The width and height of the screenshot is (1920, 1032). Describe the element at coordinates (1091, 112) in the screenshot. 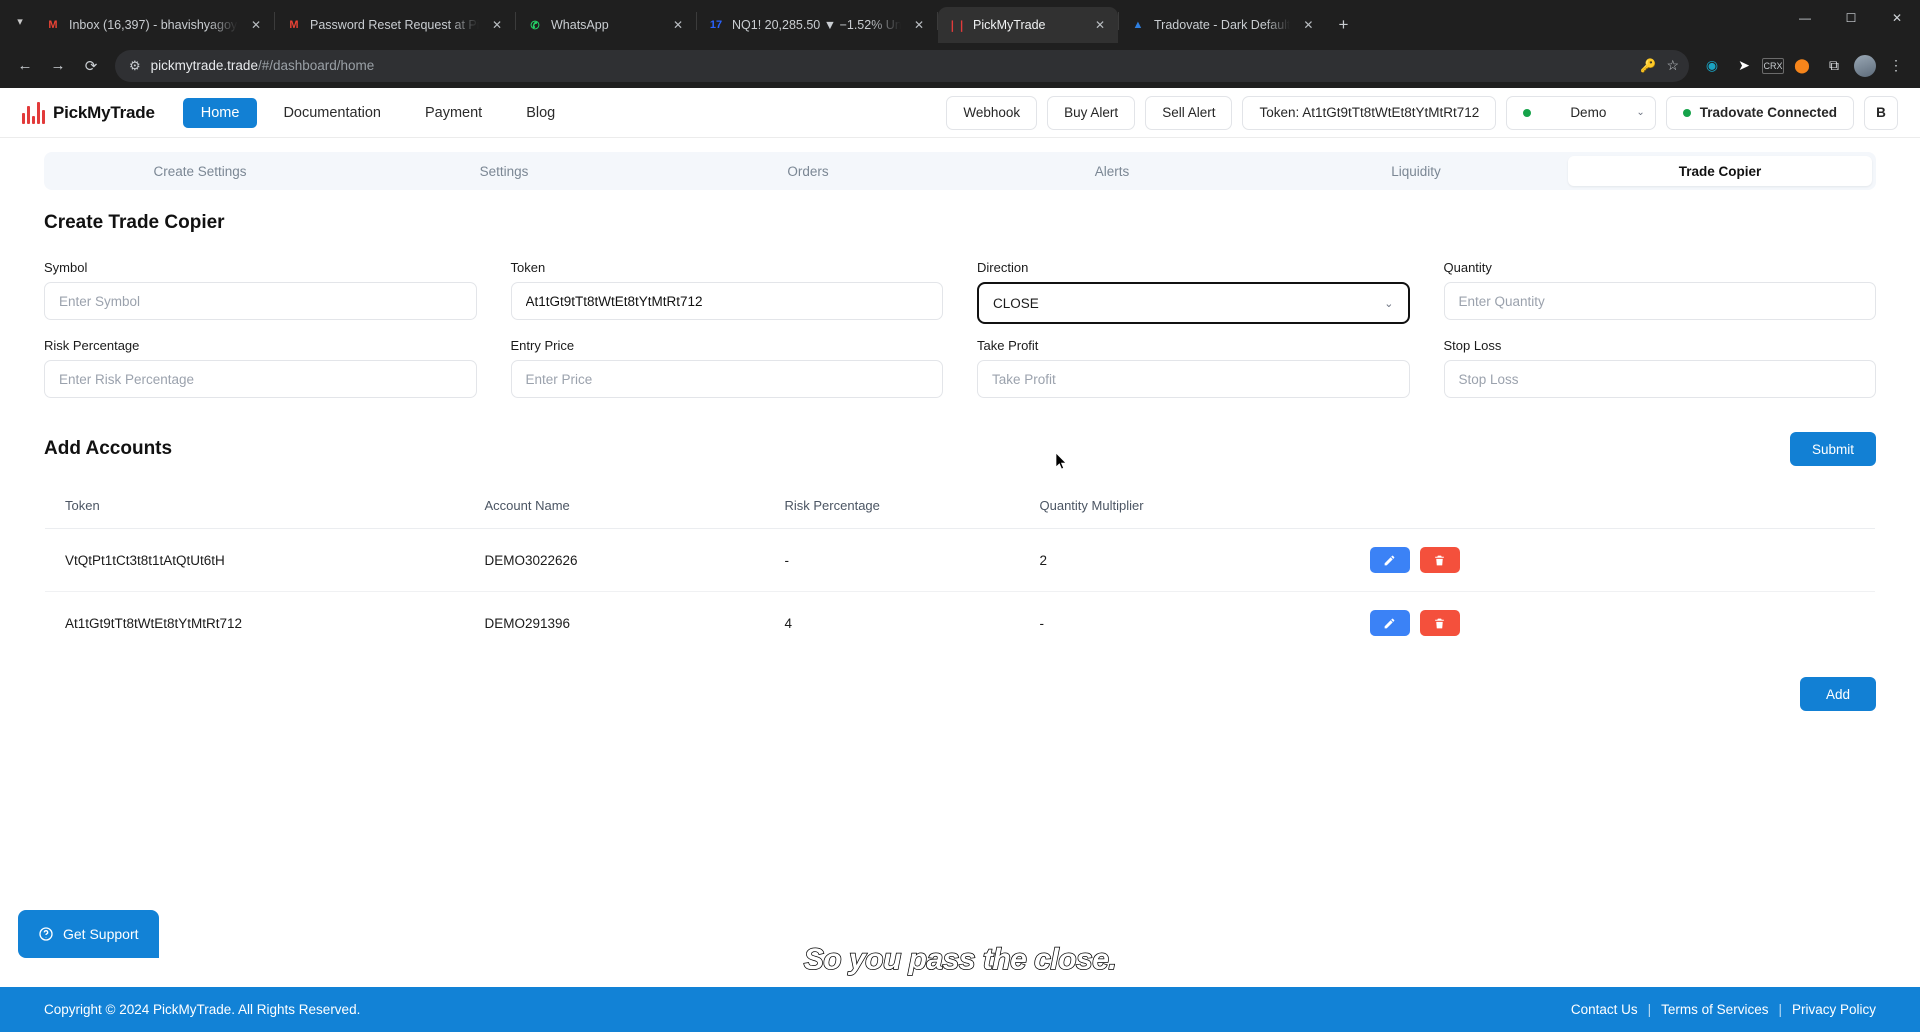

I see `buy-alert-button: Buy Alert` at that location.